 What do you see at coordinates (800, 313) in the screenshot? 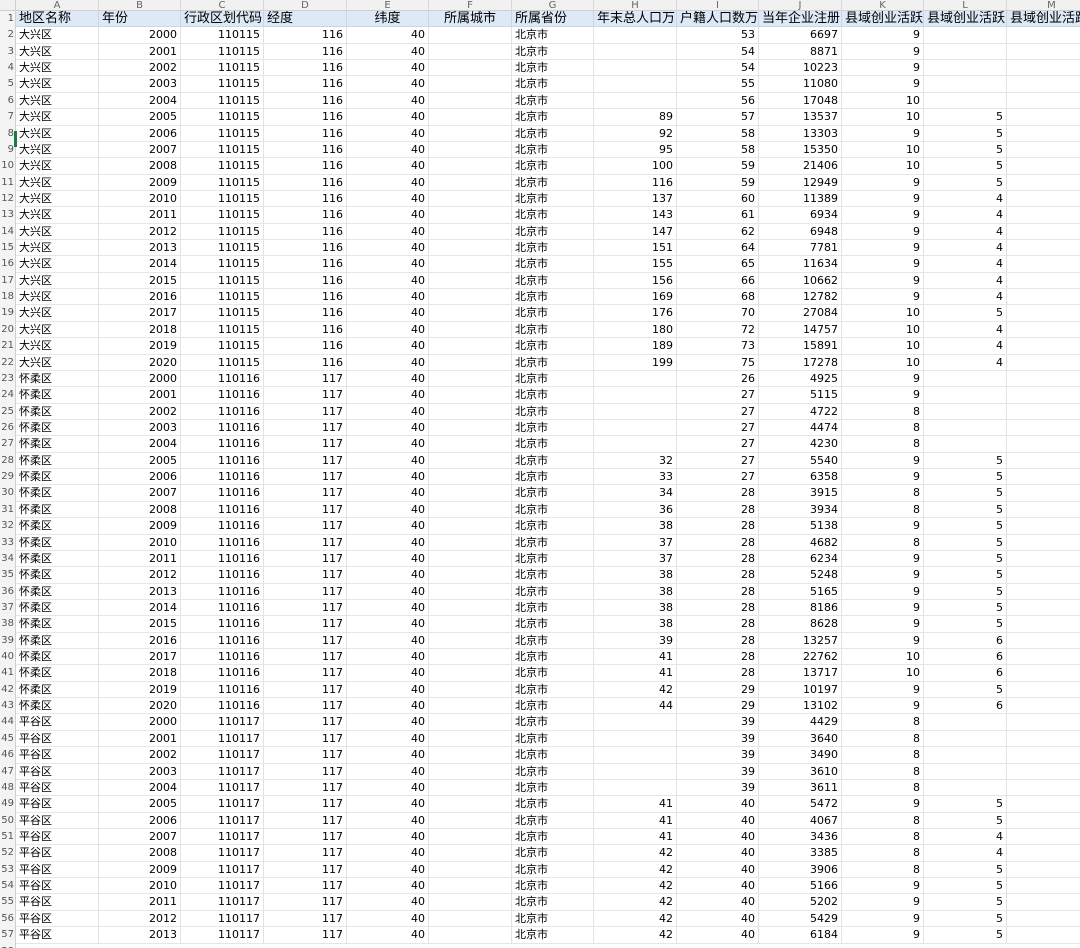
I see `cell: 27084` at bounding box center [800, 313].